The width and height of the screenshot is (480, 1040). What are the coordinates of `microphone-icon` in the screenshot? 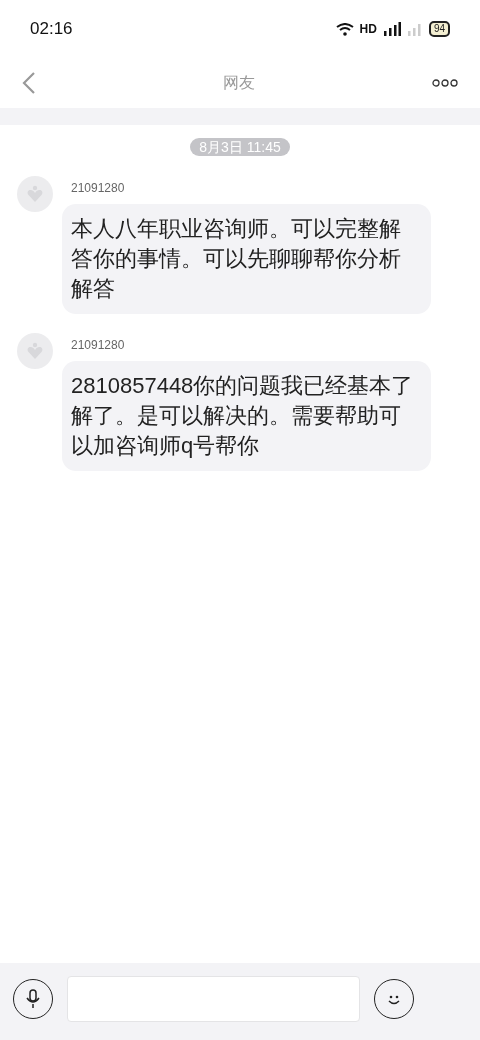 It's located at (33, 998).